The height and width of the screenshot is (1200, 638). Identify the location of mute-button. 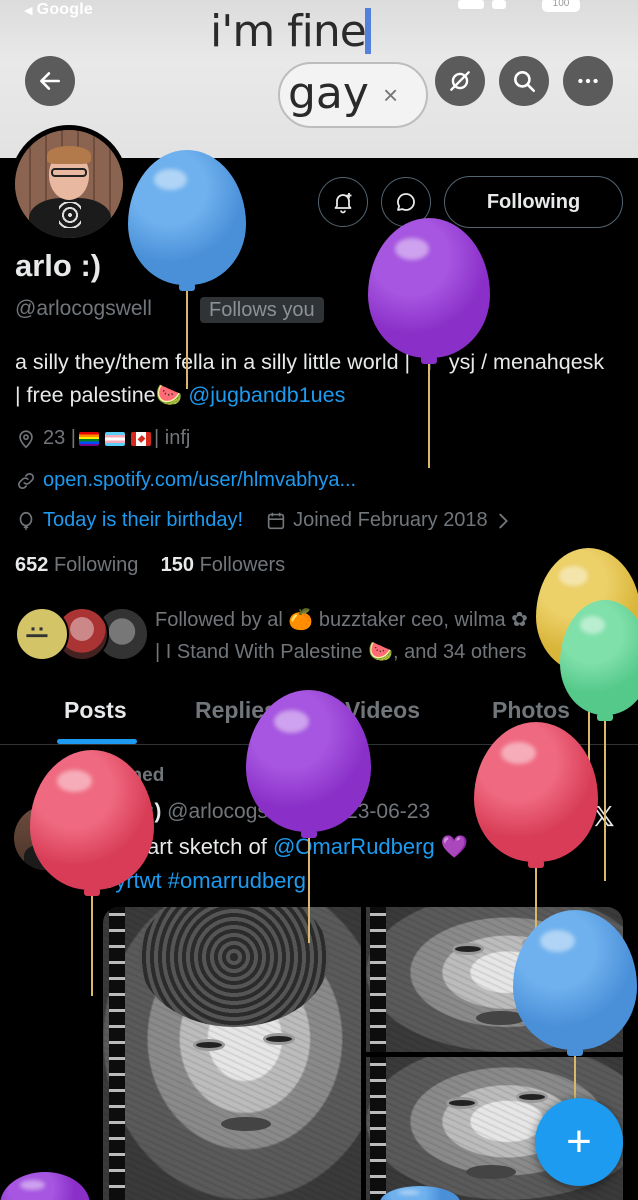
(460, 81).